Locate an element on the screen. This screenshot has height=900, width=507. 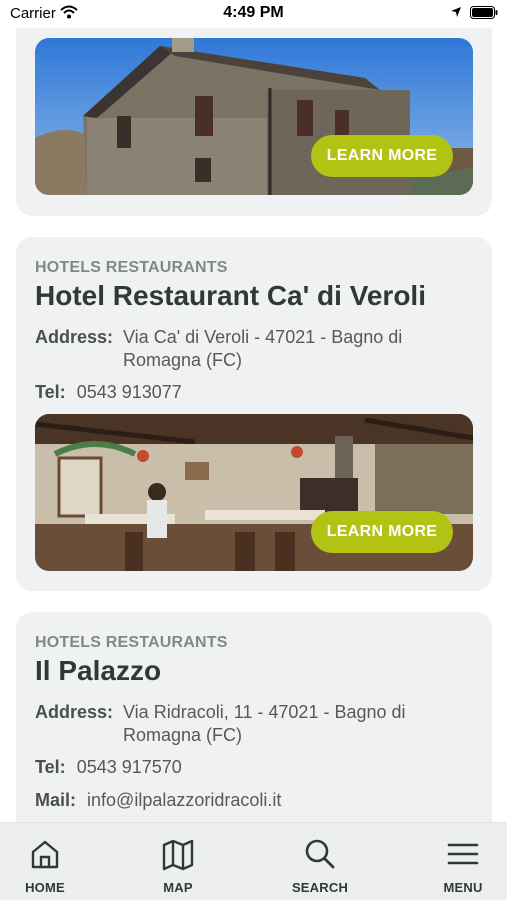
listing-title: Il Palazzo is located at coordinates (98, 671).